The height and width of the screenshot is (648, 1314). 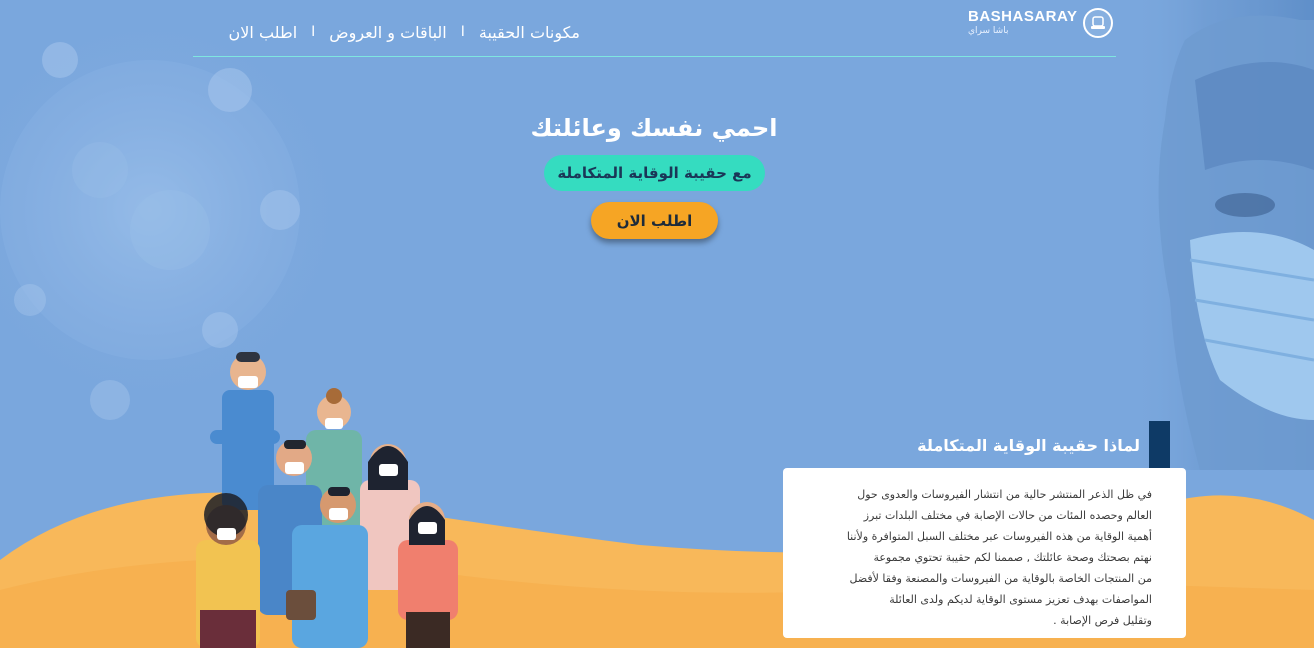 What do you see at coordinates (988, 31) in the screenshot?
I see `logo-subtitle: باشا سراي` at bounding box center [988, 31].